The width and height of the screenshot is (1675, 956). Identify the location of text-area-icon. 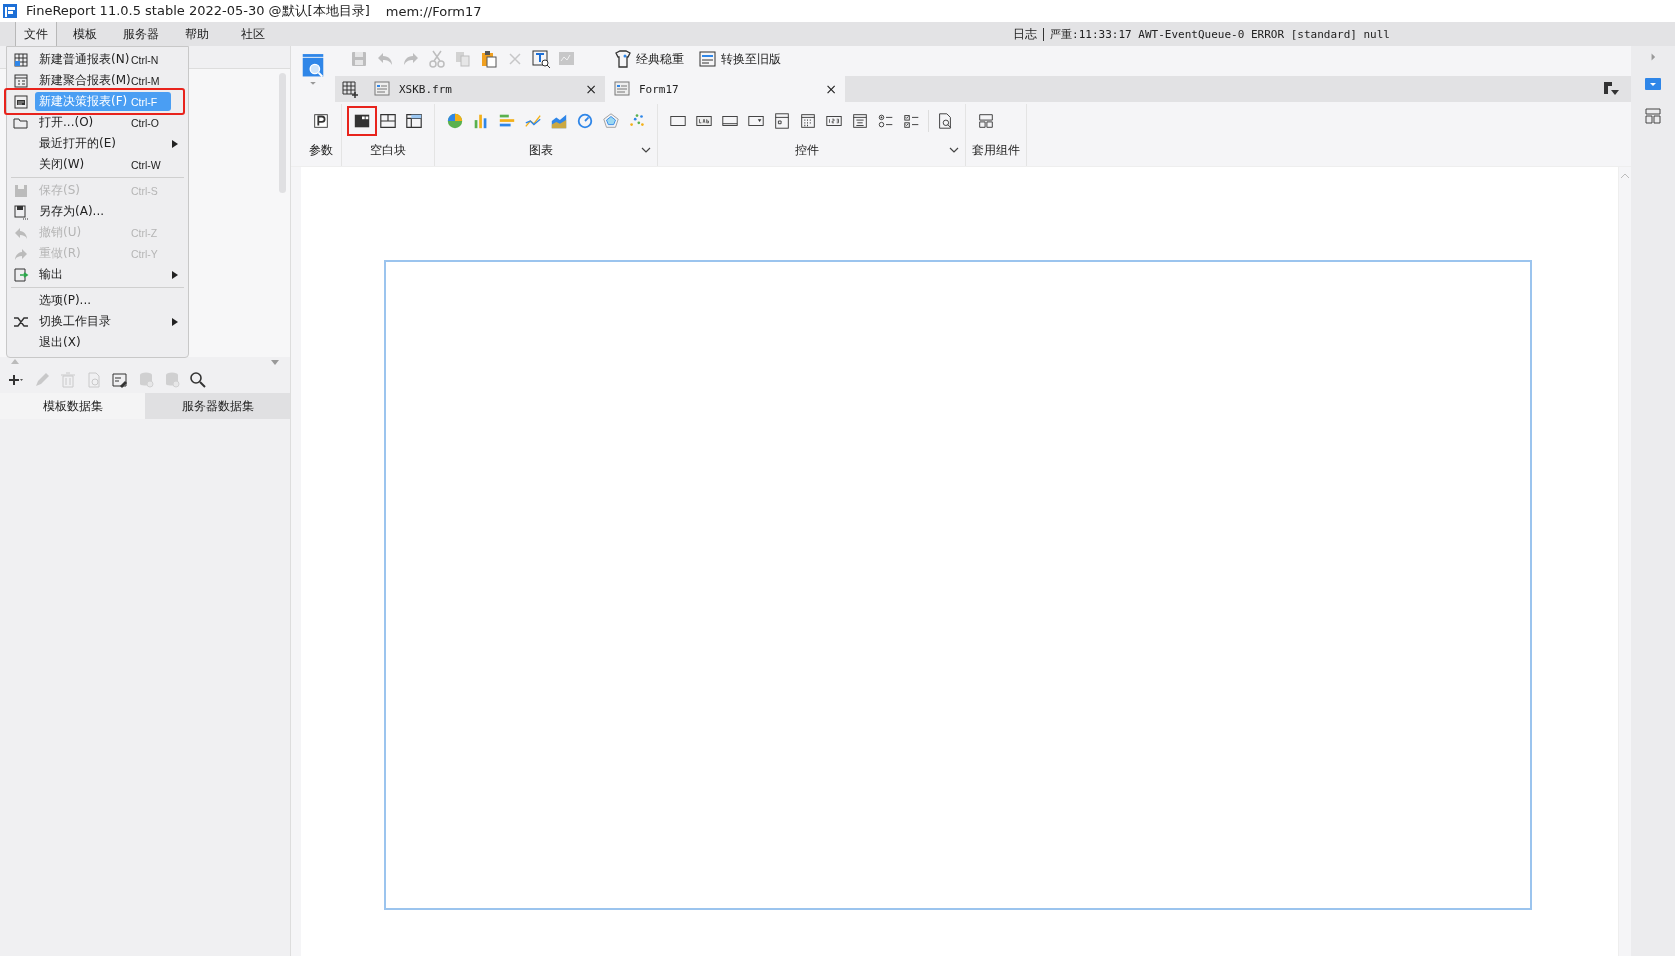
(860, 121).